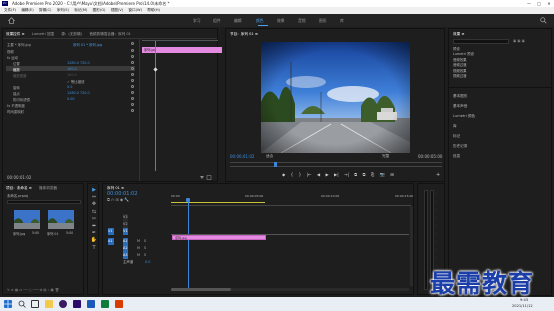 Image resolution: width=554 pixels, height=311 pixels. What do you see at coordinates (15, 34) in the screenshot?
I see `tab-effect-controls: 效果控件 ≡` at bounding box center [15, 34].